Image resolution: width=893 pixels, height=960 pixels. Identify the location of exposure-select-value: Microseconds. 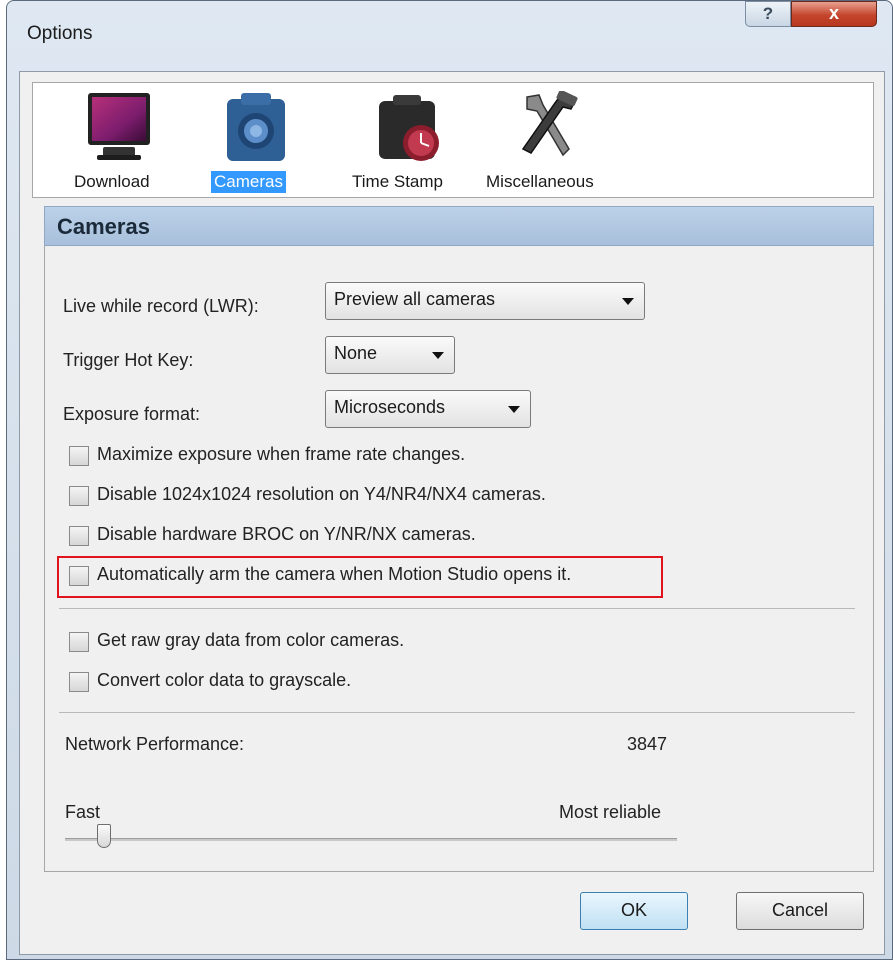
(390, 407).